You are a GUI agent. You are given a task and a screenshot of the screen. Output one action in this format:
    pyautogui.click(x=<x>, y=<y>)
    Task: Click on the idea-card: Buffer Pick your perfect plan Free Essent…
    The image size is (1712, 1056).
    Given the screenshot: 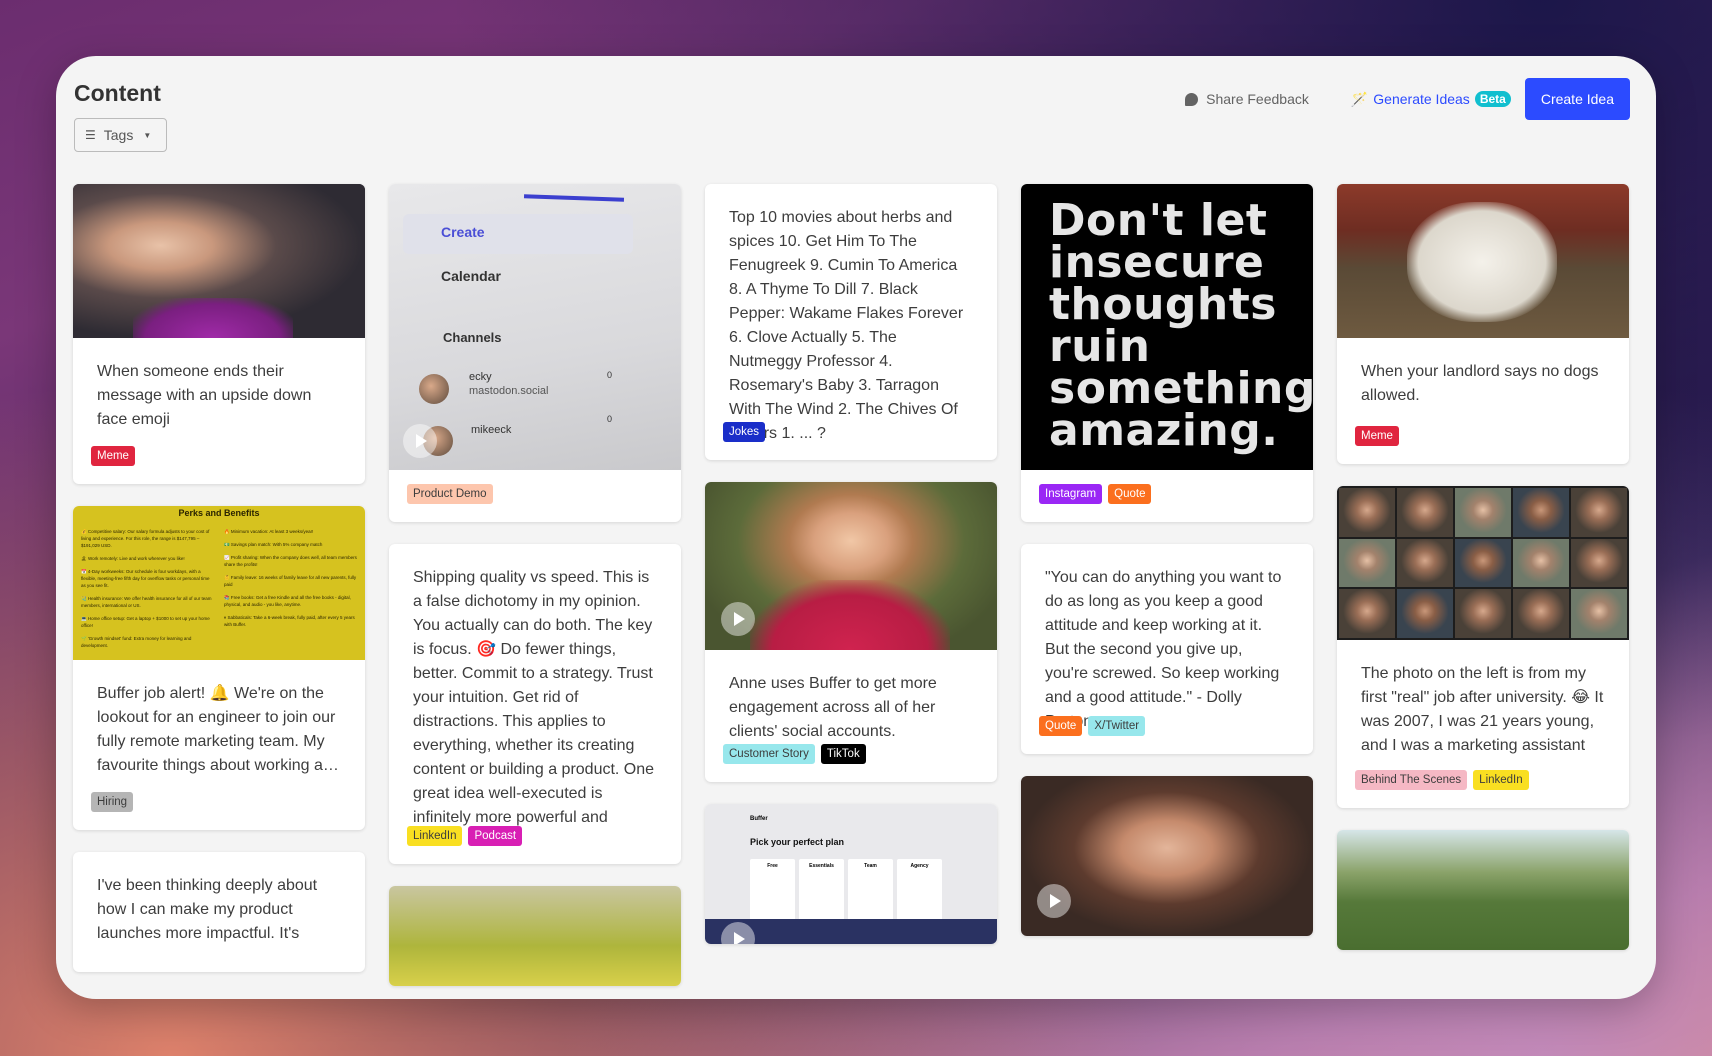 What is the action you would take?
    pyautogui.click(x=851, y=874)
    